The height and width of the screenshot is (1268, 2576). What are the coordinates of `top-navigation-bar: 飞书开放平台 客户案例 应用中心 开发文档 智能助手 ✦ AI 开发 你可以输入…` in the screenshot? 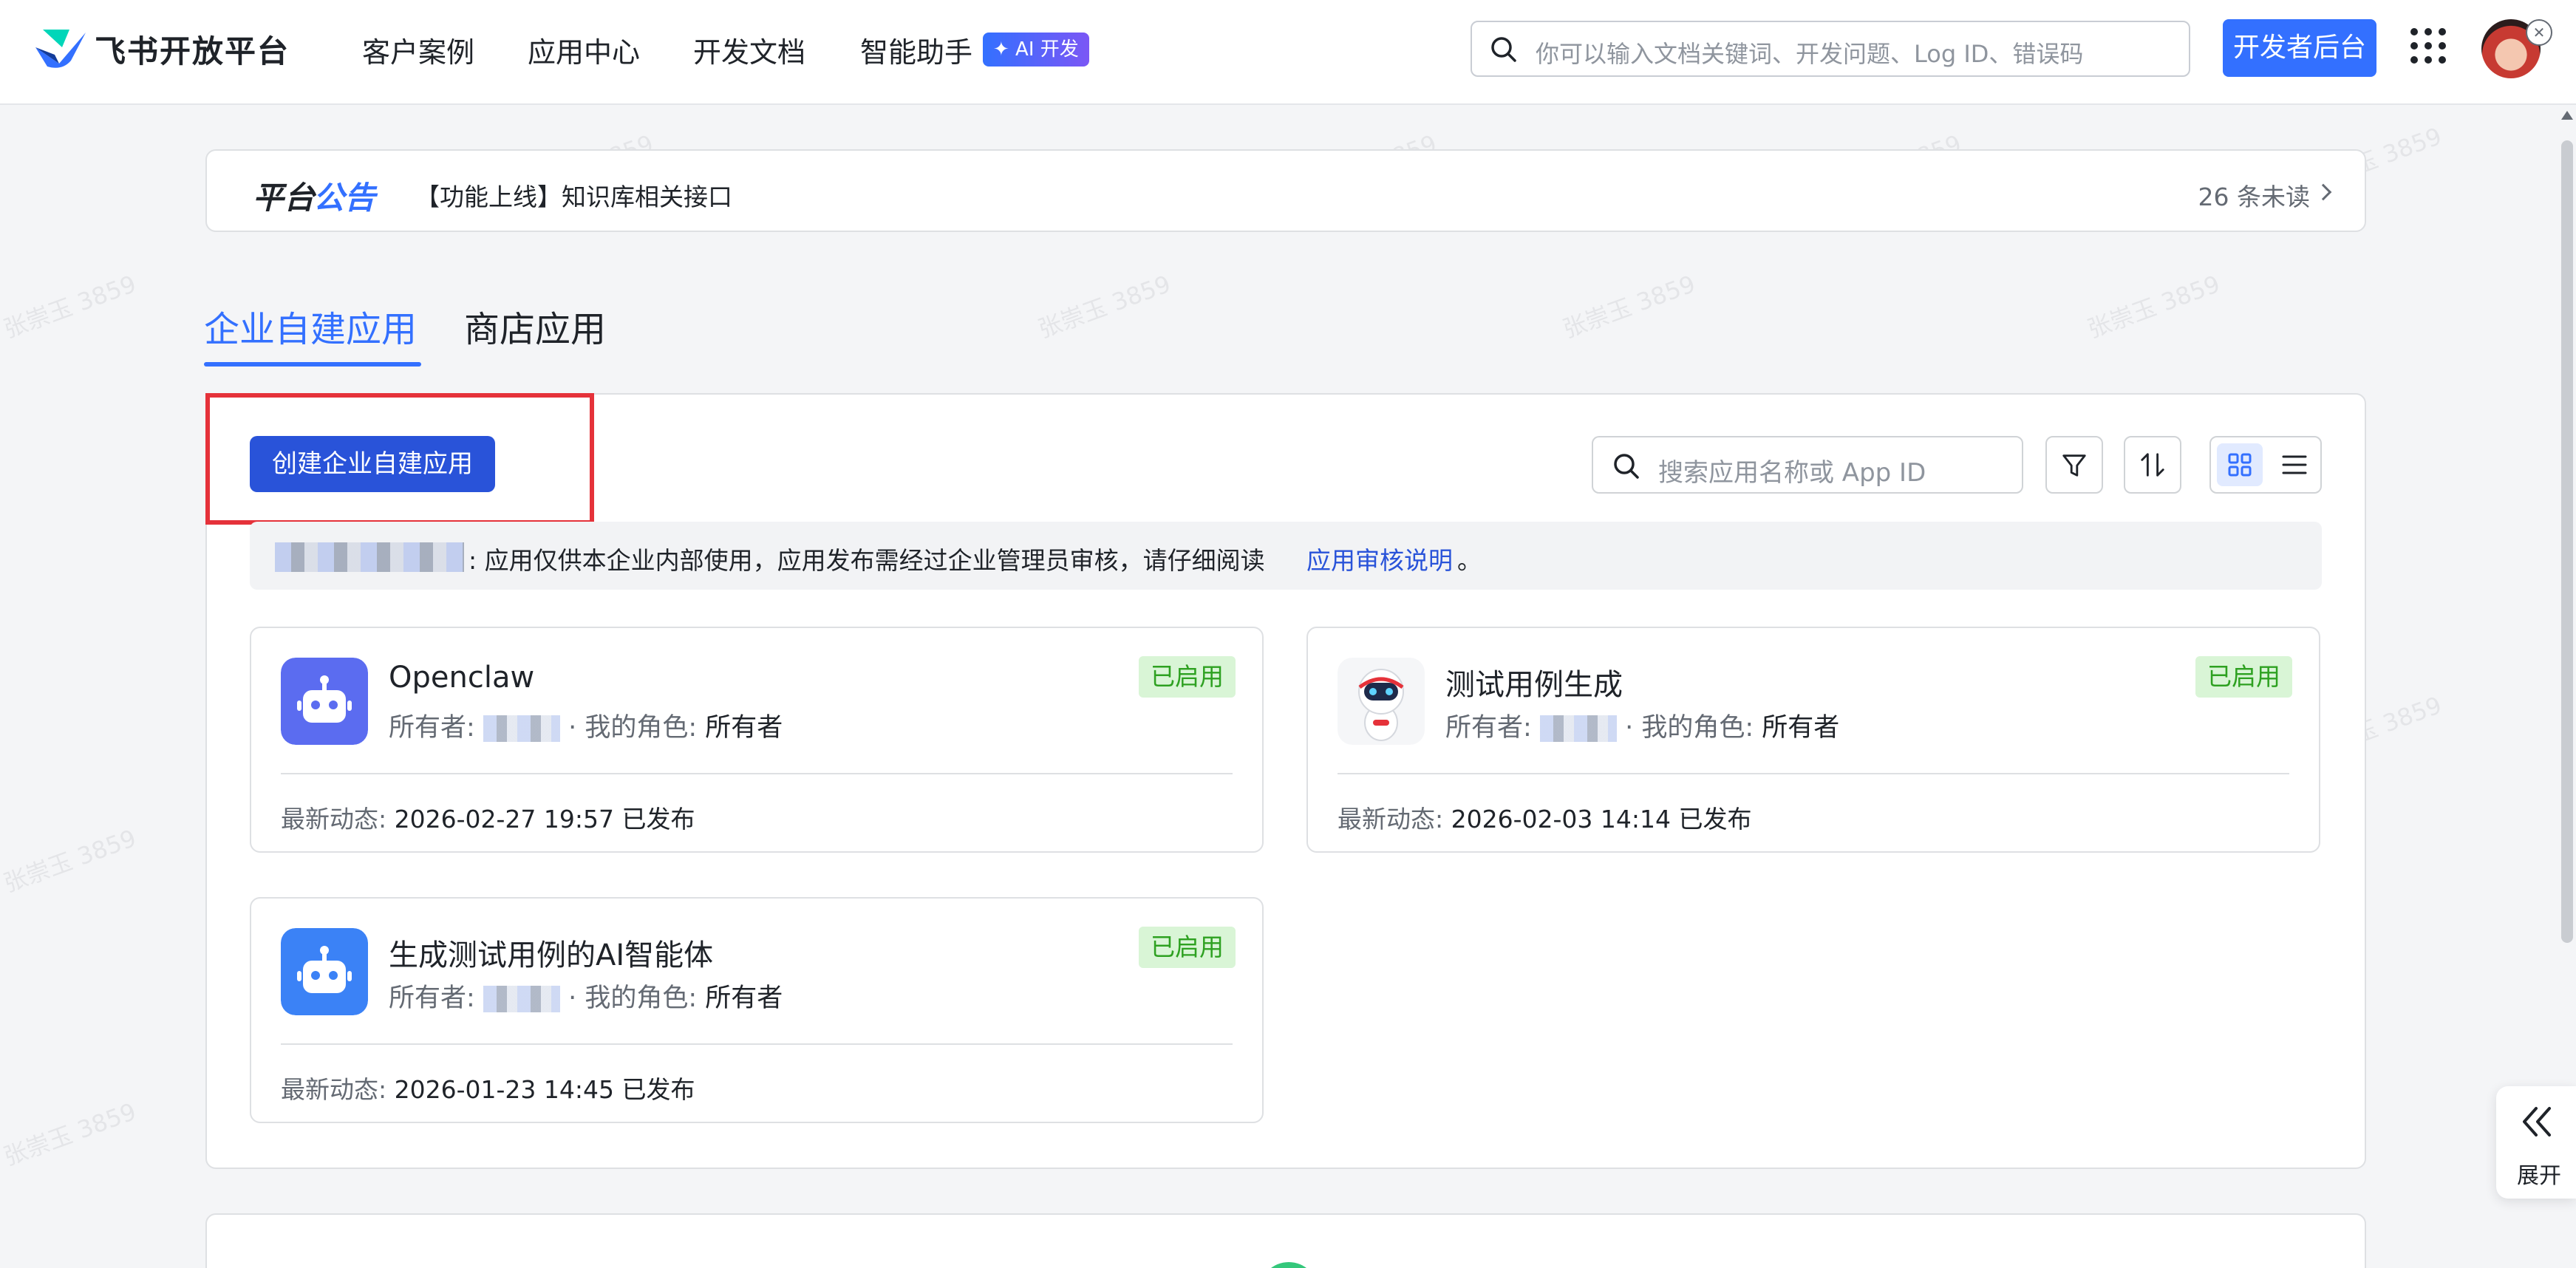 It's located at (1288, 52).